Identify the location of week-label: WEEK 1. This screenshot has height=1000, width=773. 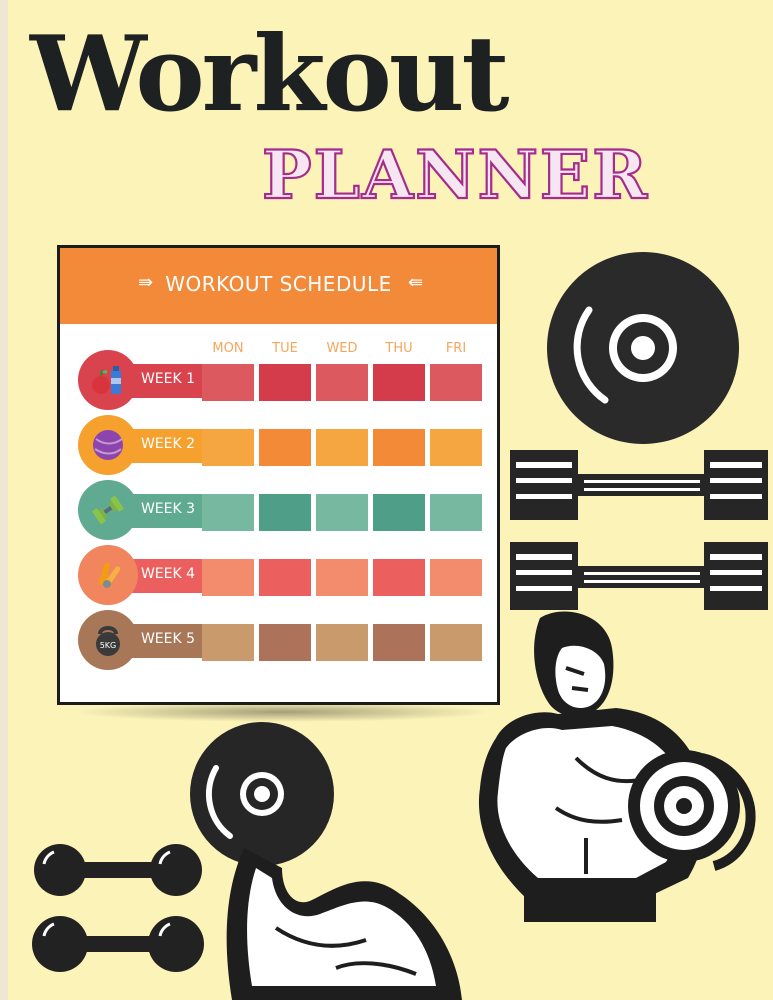
(168, 379).